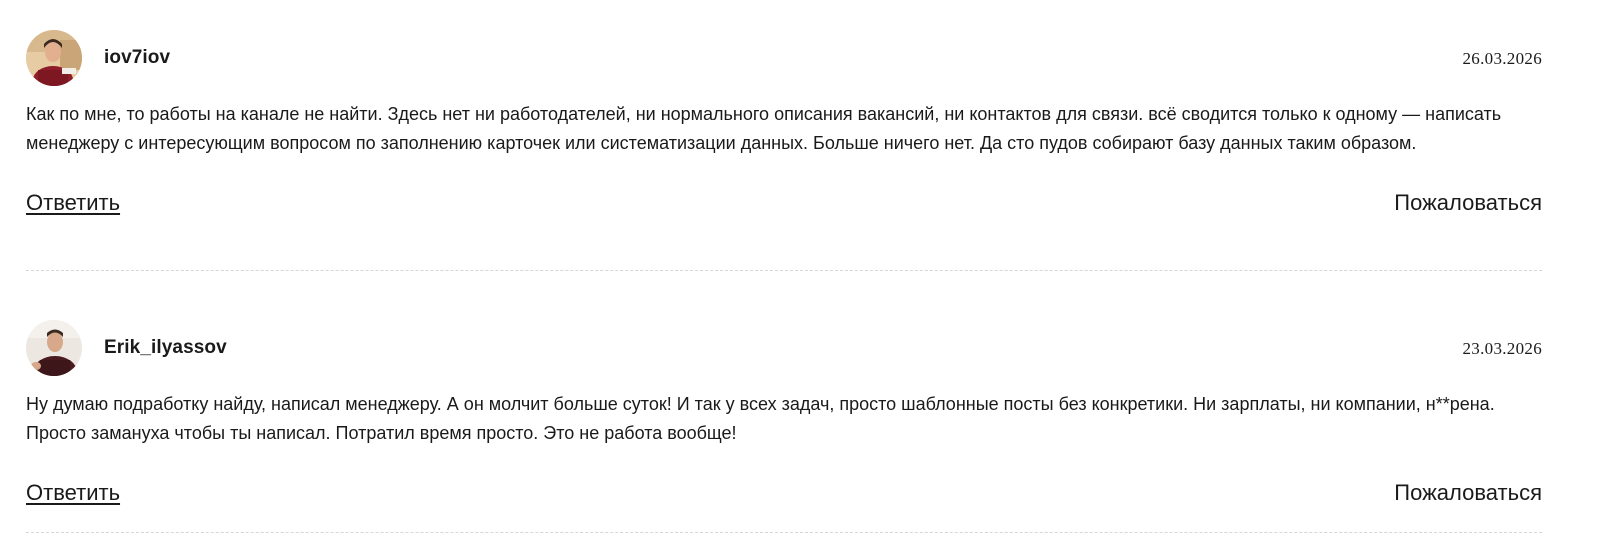  I want to click on comment-date: 23.03.2026, so click(1502, 348).